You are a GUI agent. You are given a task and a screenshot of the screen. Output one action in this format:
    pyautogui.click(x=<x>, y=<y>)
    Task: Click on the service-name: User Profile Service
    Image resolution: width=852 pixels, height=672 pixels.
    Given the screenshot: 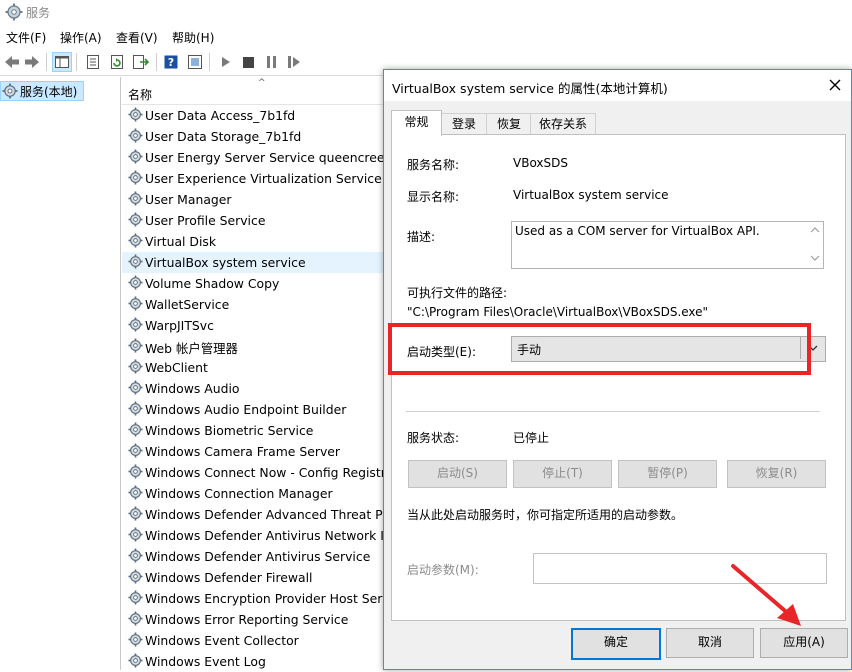 What is the action you would take?
    pyautogui.click(x=205, y=220)
    